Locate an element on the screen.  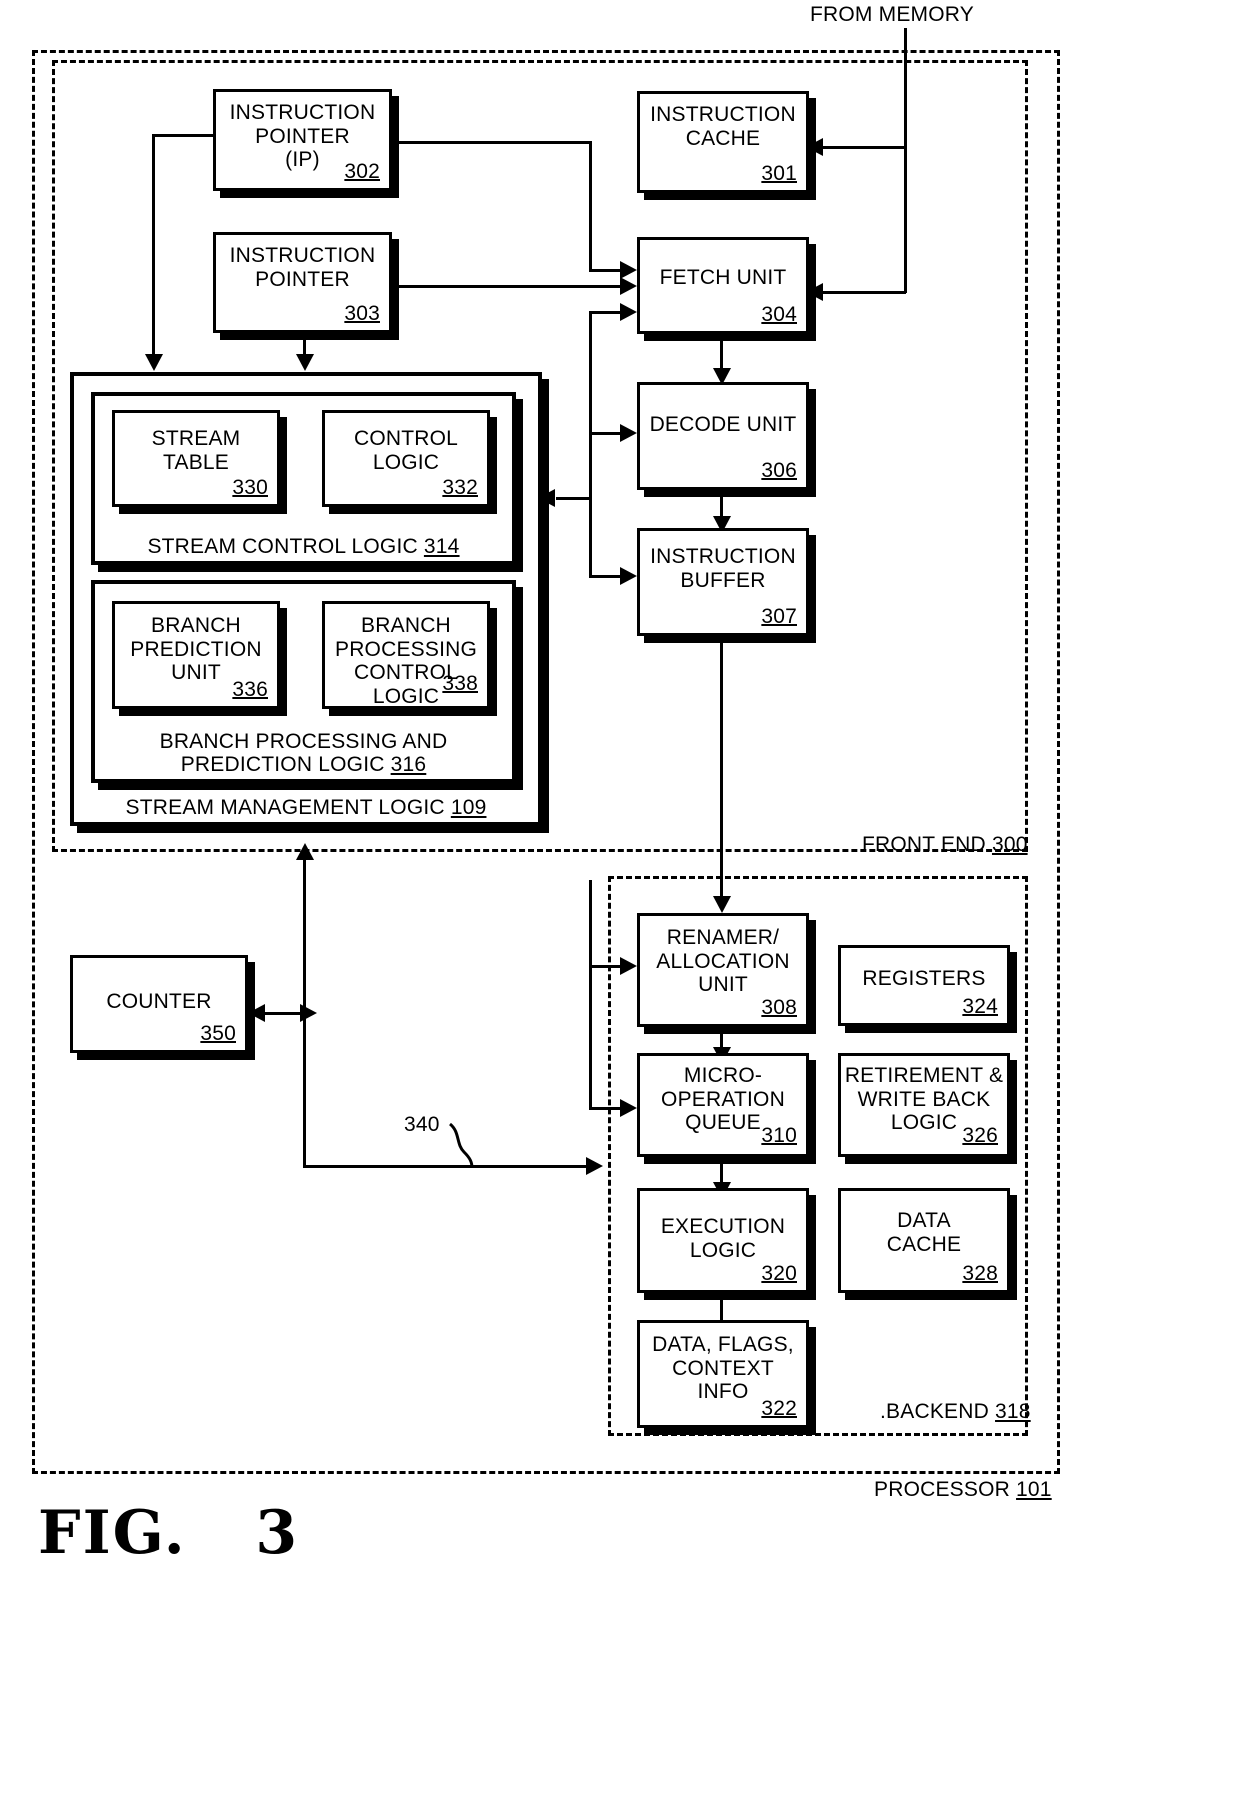
ip302-in-arrow is located at coordinates (154, 362).